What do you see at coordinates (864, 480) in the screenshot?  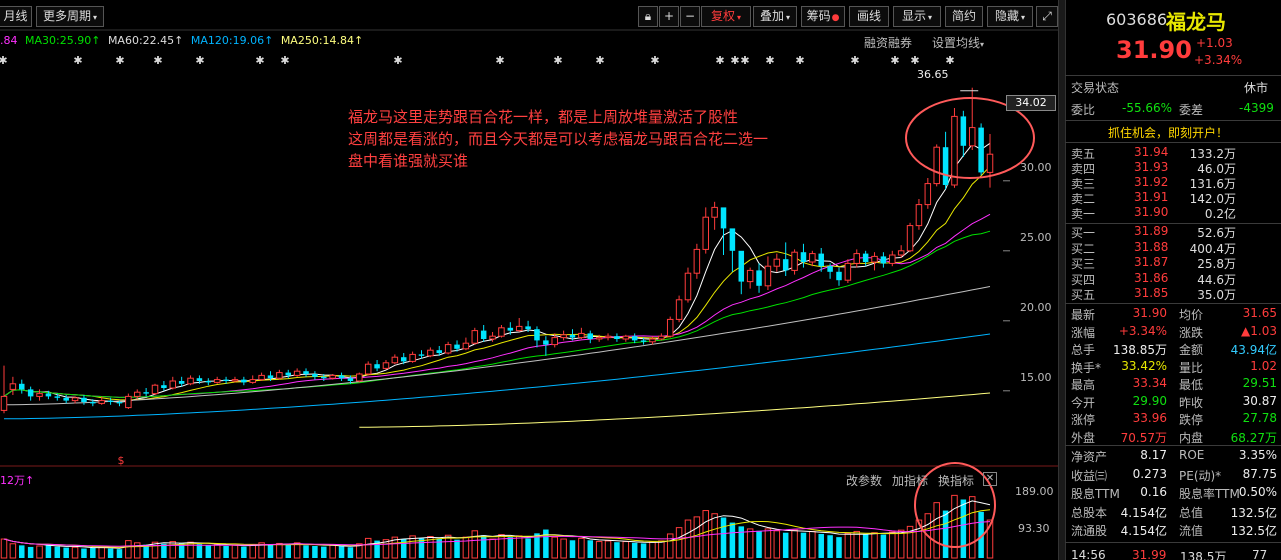 I see `change-params-link: 改参数` at bounding box center [864, 480].